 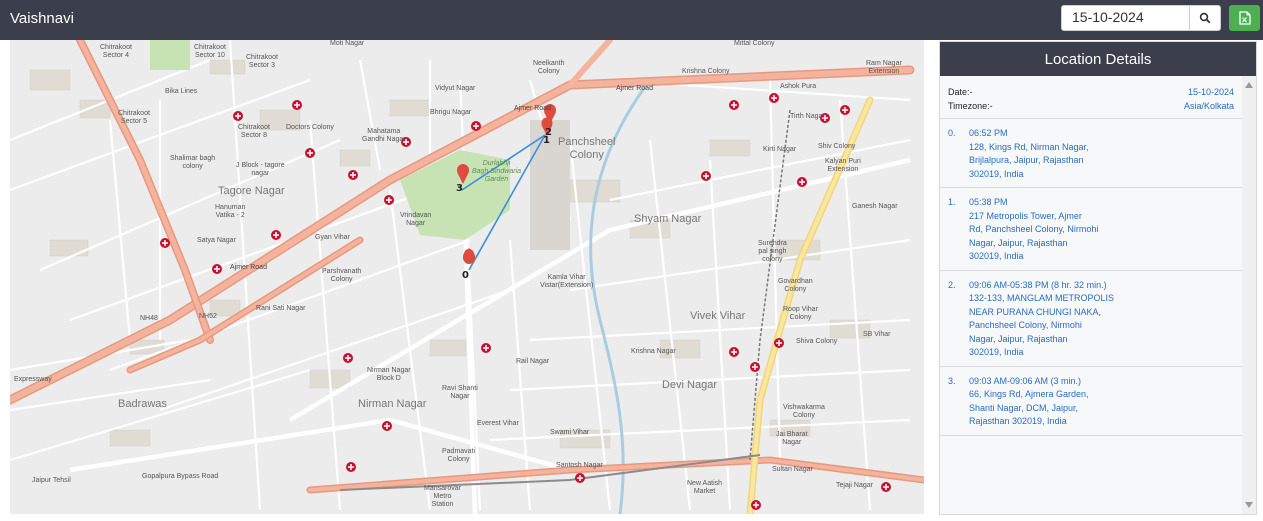 What do you see at coordinates (807, 116) in the screenshot?
I see `map-label: Tirth Nagar` at bounding box center [807, 116].